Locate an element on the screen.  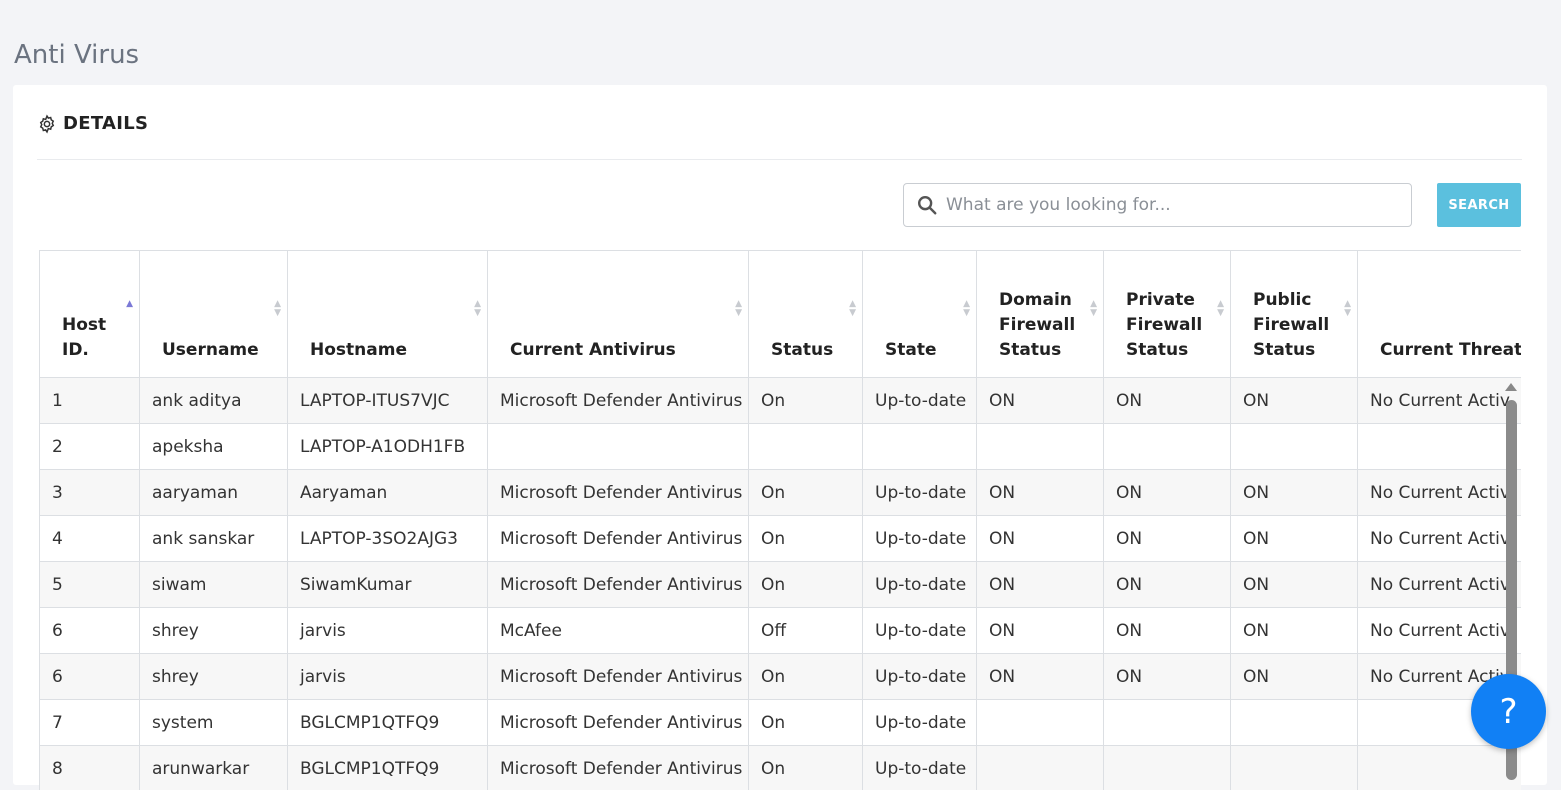
column-header: Private Firewall Status ▲▼ is located at coordinates (1167, 314).